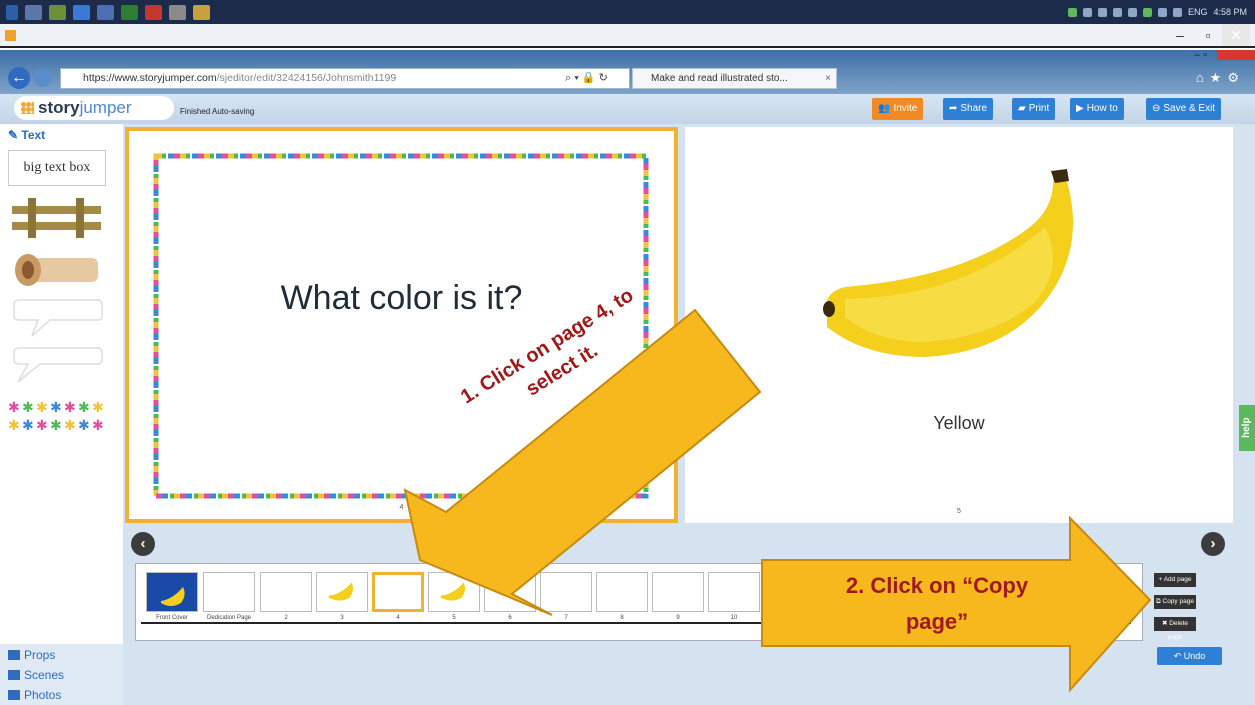  Describe the element at coordinates (1189, 656) in the screenshot. I see `undo-button: ↶ Undo` at that location.